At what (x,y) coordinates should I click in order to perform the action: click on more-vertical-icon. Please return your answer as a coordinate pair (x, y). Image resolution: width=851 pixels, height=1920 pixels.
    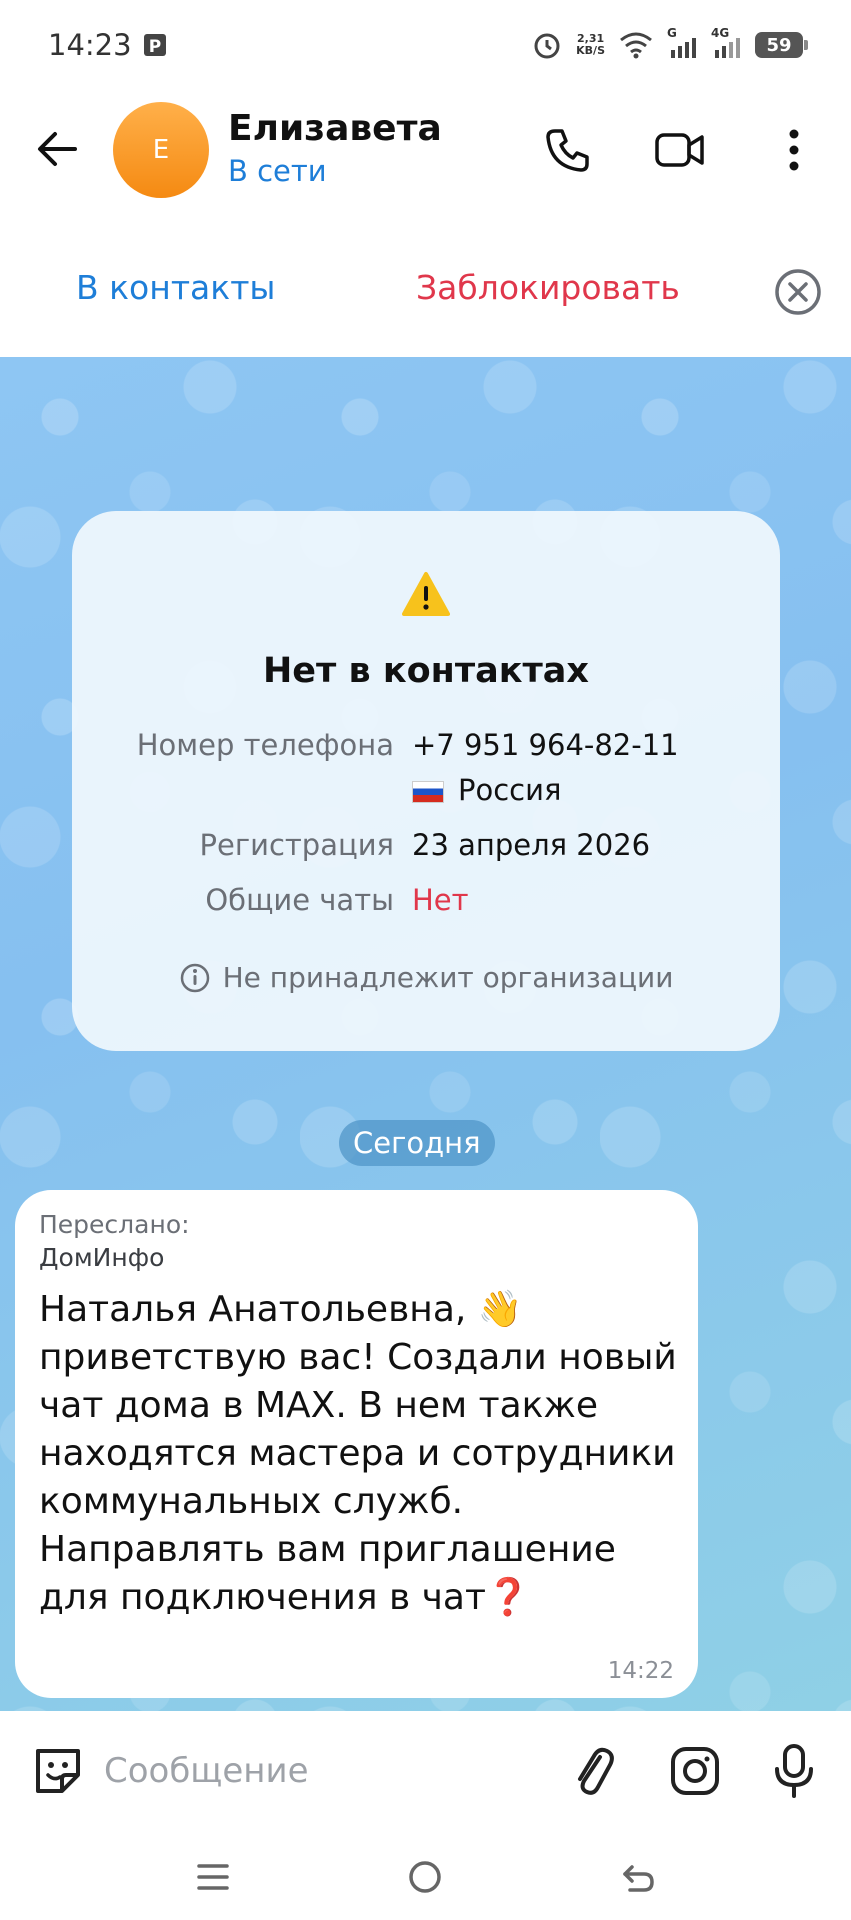
    Looking at the image, I should click on (794, 150).